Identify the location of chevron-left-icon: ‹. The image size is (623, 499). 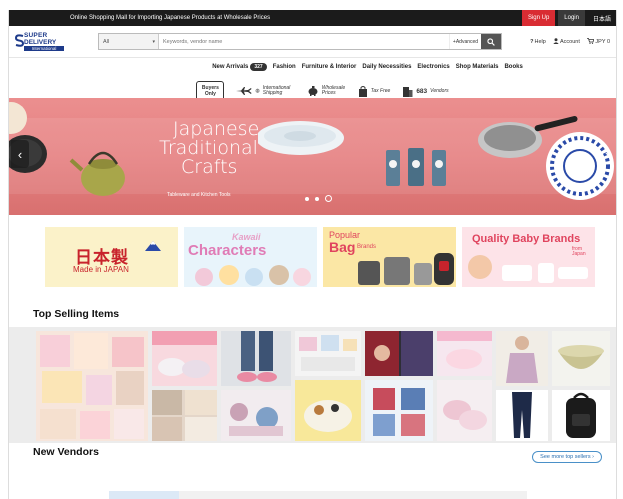
(20, 154).